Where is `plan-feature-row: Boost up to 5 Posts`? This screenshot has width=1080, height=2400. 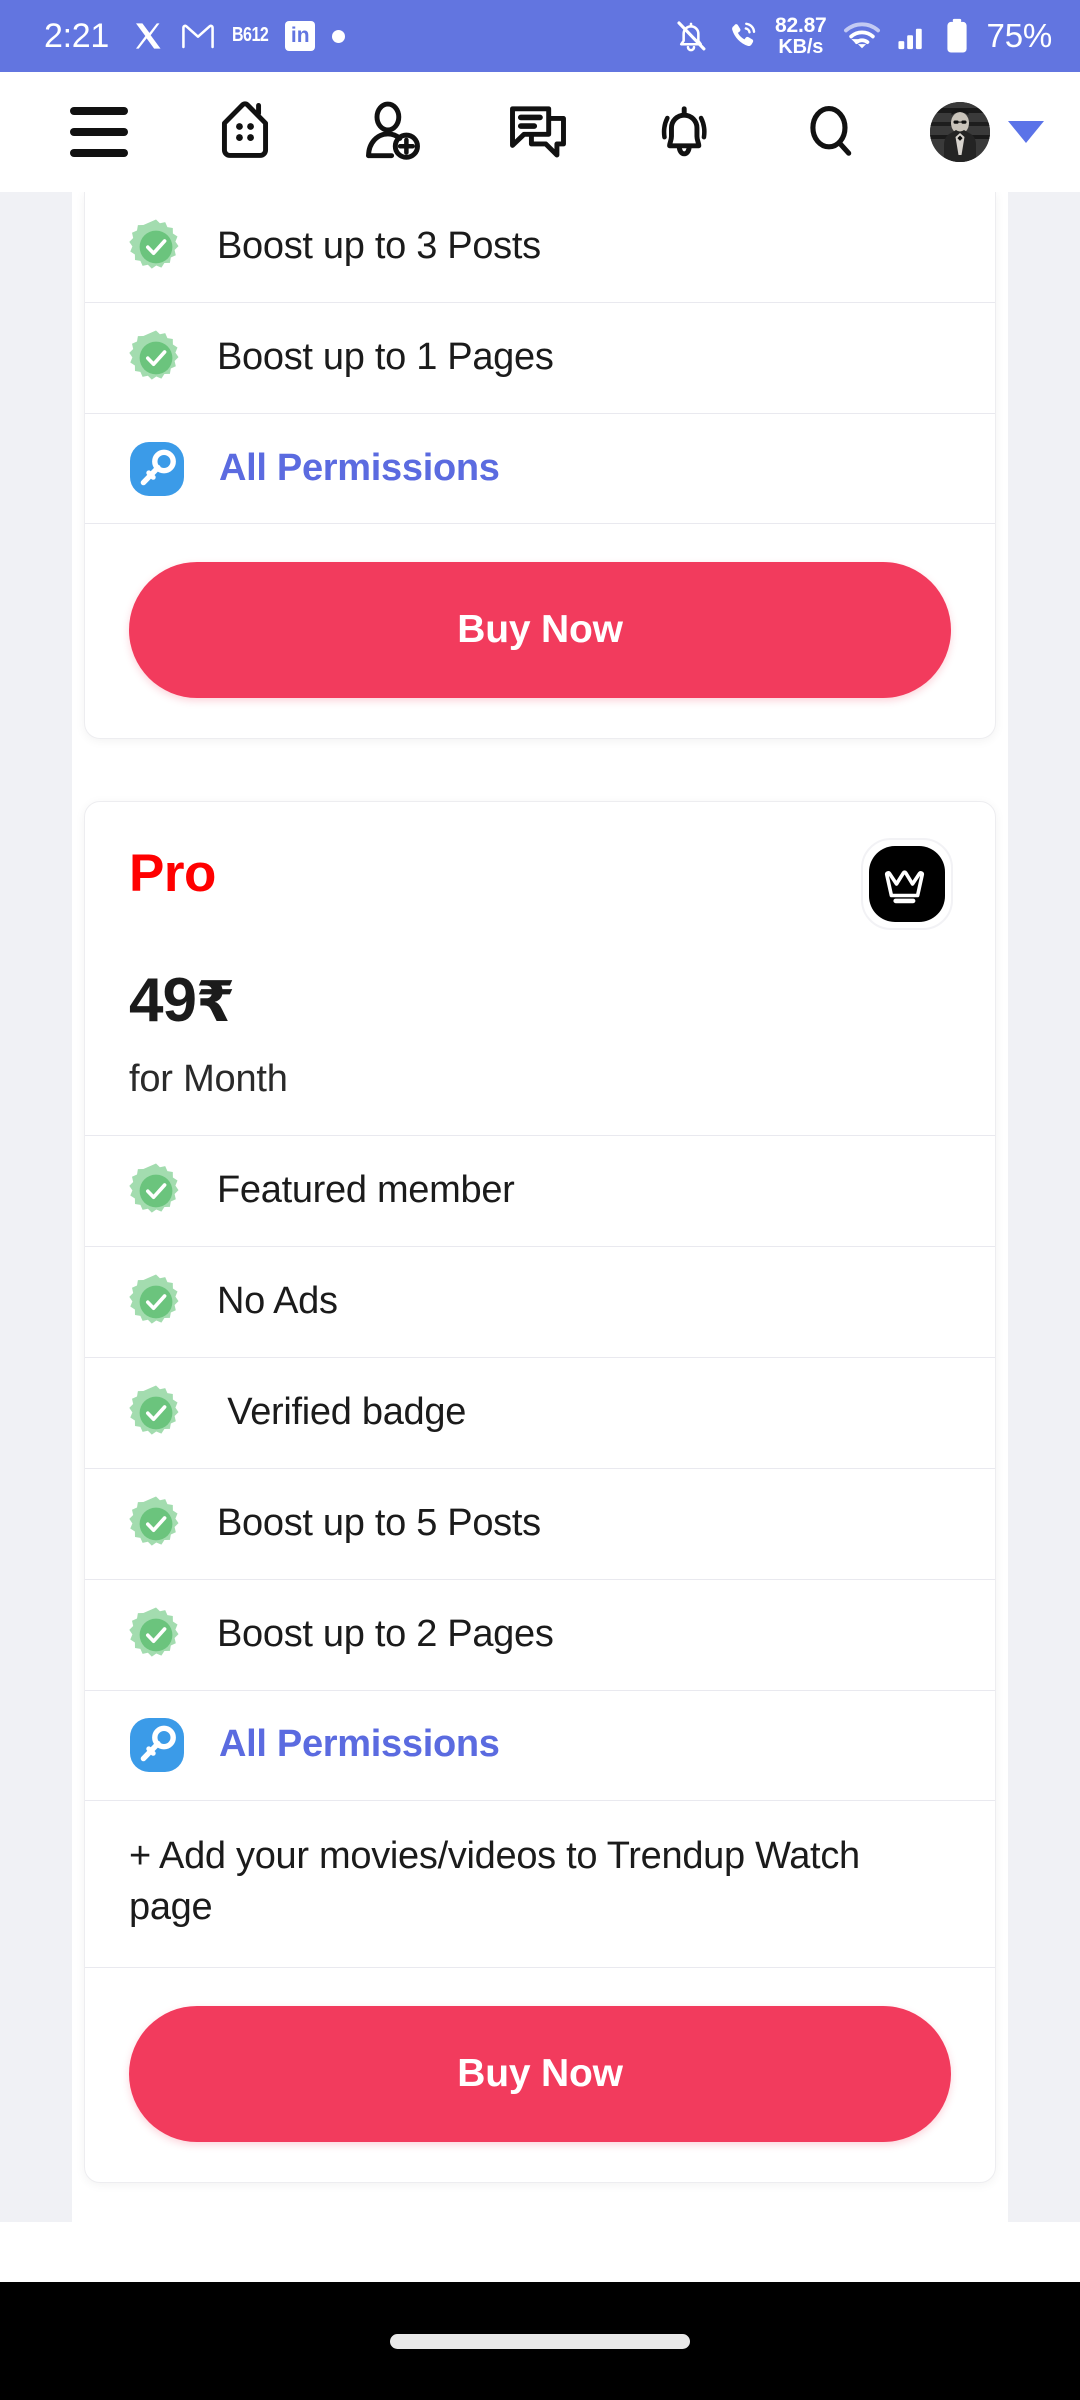 plan-feature-row: Boost up to 5 Posts is located at coordinates (540, 1524).